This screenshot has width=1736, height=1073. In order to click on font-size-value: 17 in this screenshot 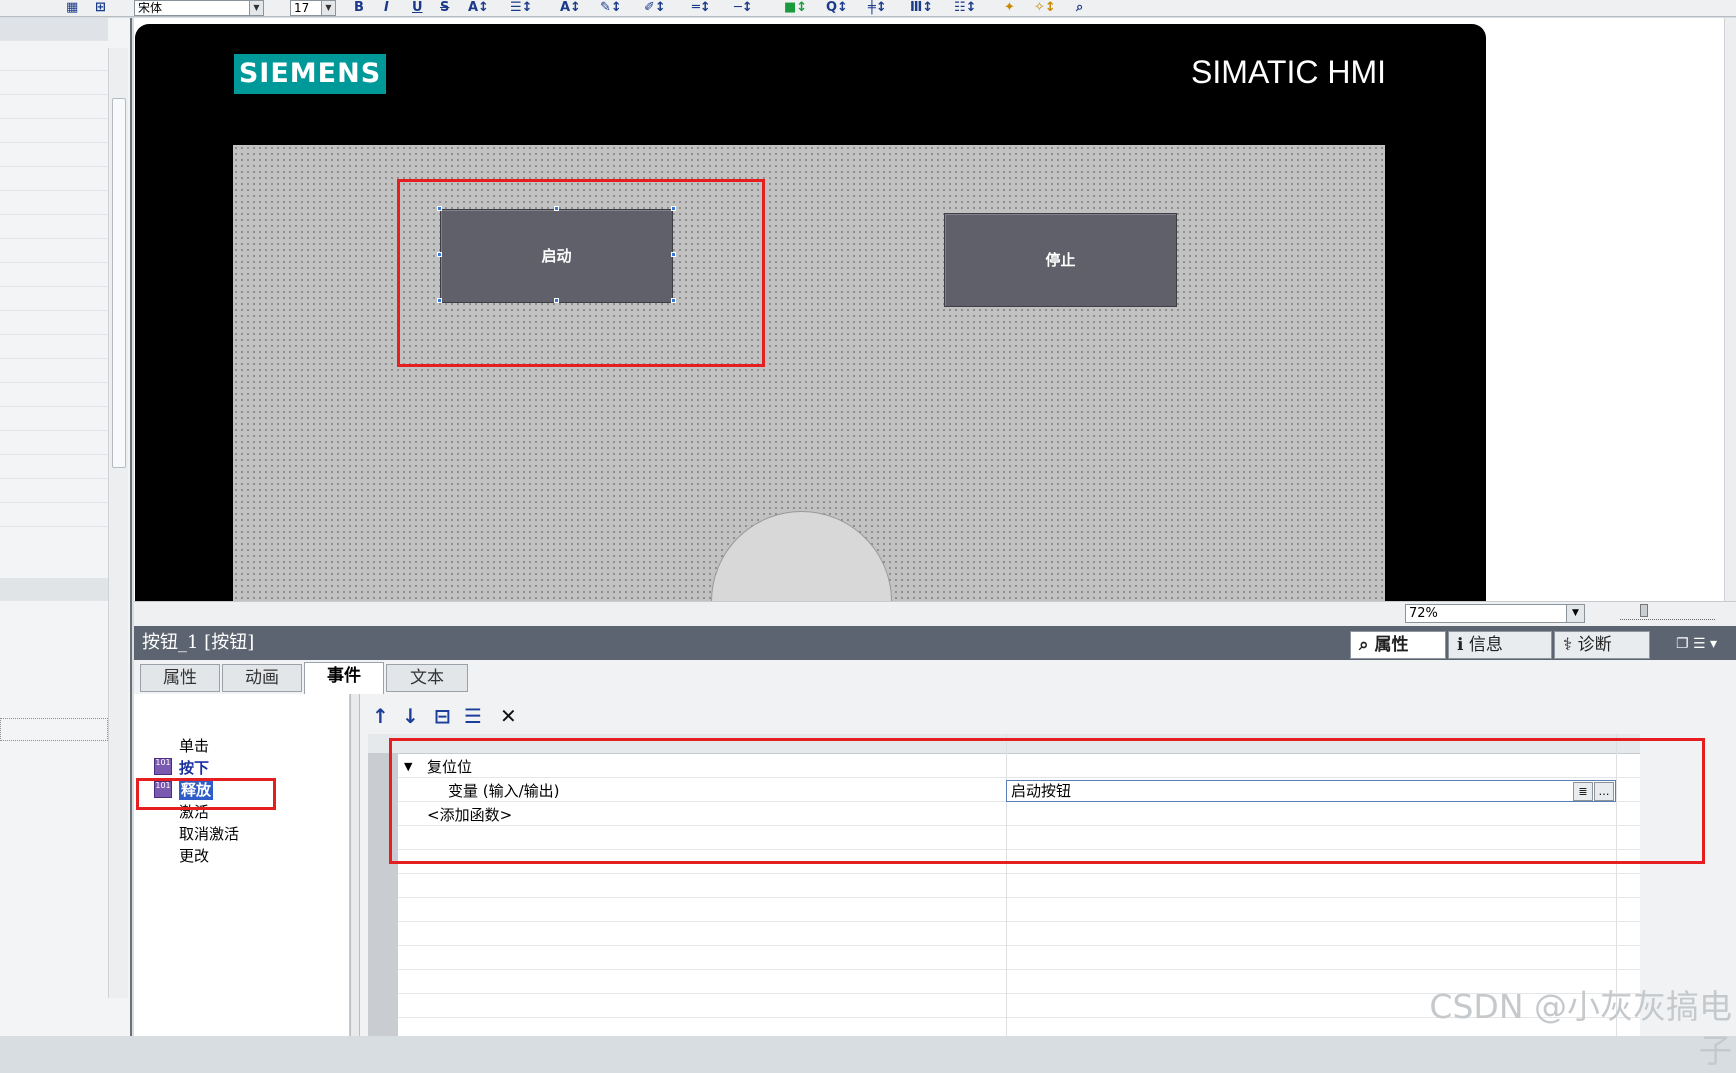, I will do `click(302, 8)`.